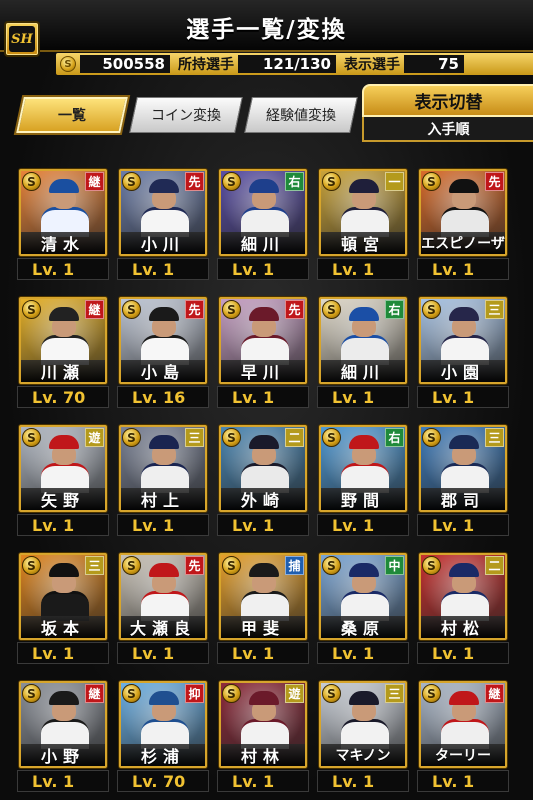  Describe the element at coordinates (163, 596) in the screenshot. I see `player-card: S 先大瀬良` at that location.